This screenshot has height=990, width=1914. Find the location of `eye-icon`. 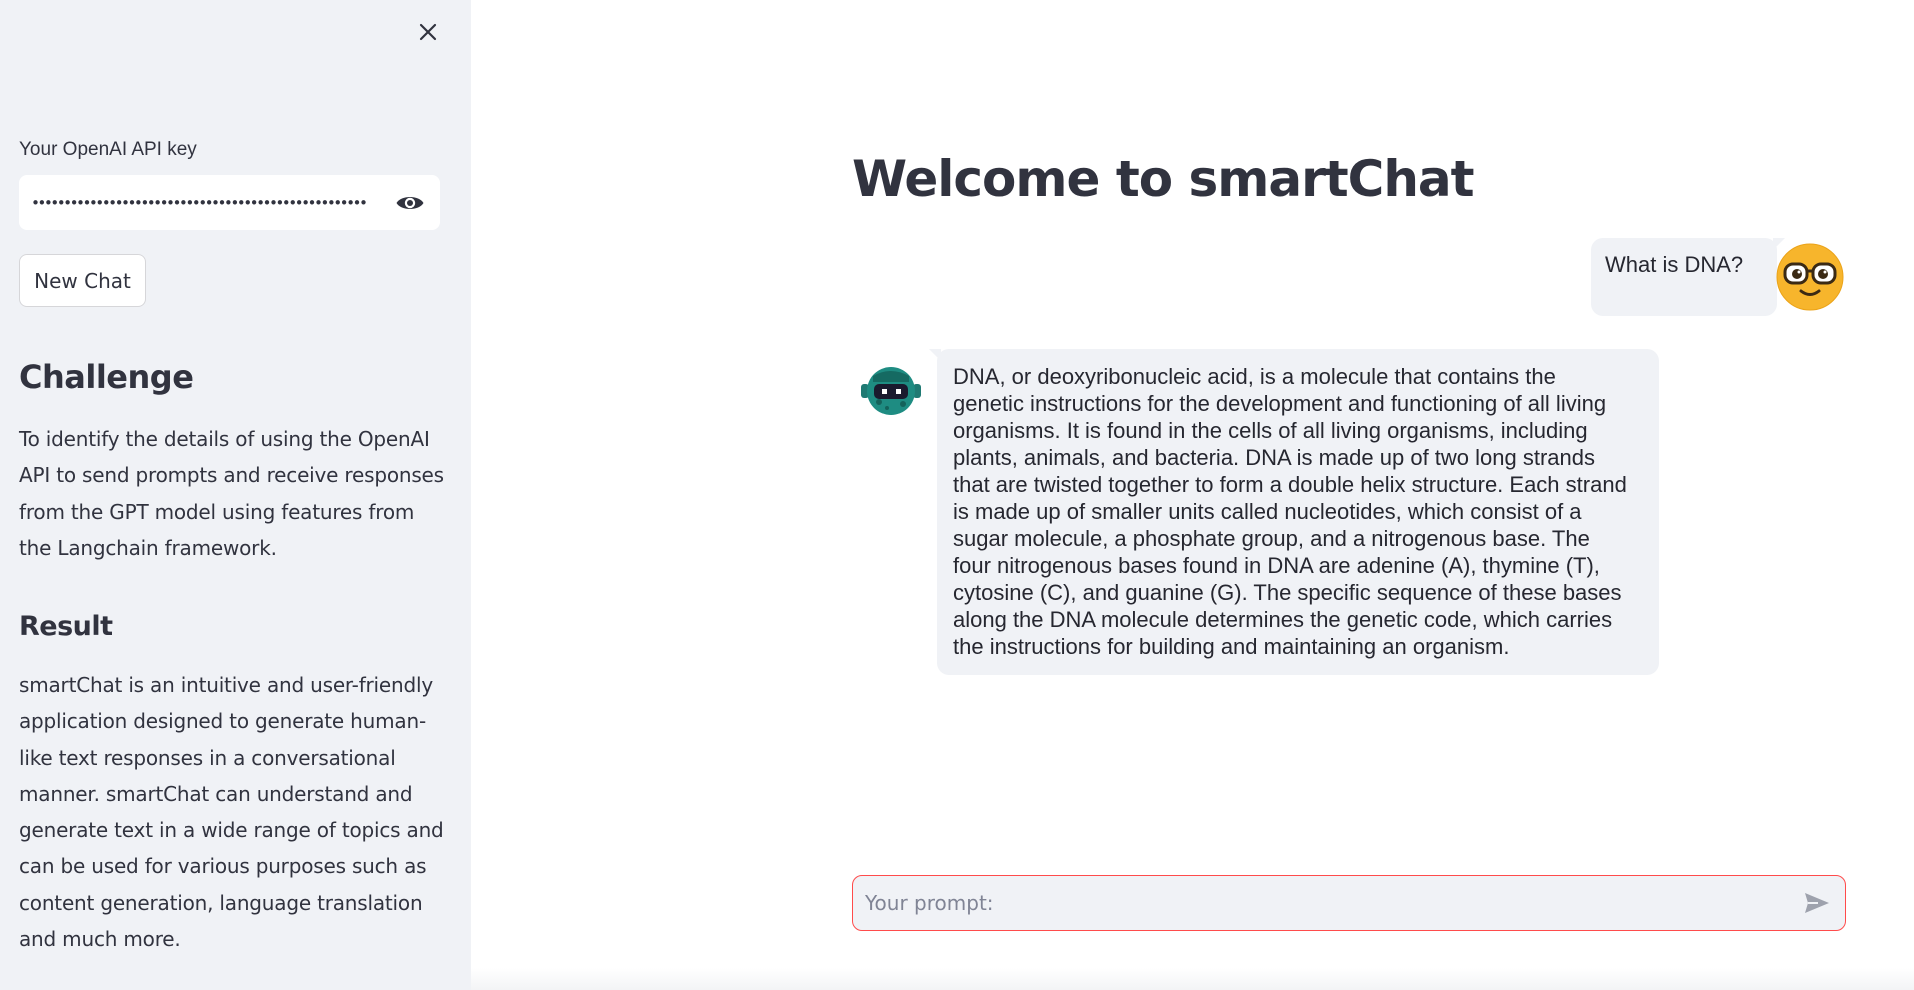

eye-icon is located at coordinates (410, 202).